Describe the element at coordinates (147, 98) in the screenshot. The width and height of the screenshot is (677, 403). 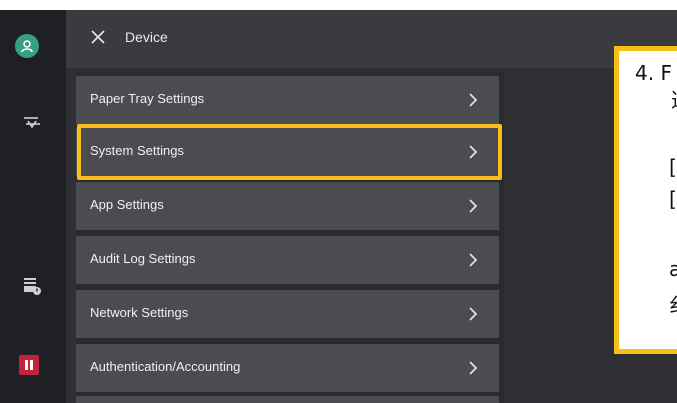
I see `menu-item-label: Paper Tray Settings` at that location.